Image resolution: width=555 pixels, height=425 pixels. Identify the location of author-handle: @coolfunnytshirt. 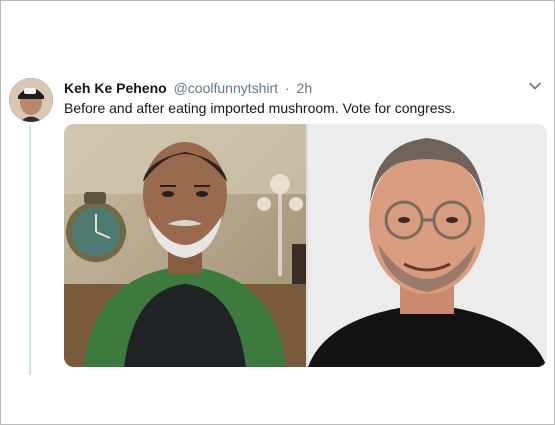
(226, 88).